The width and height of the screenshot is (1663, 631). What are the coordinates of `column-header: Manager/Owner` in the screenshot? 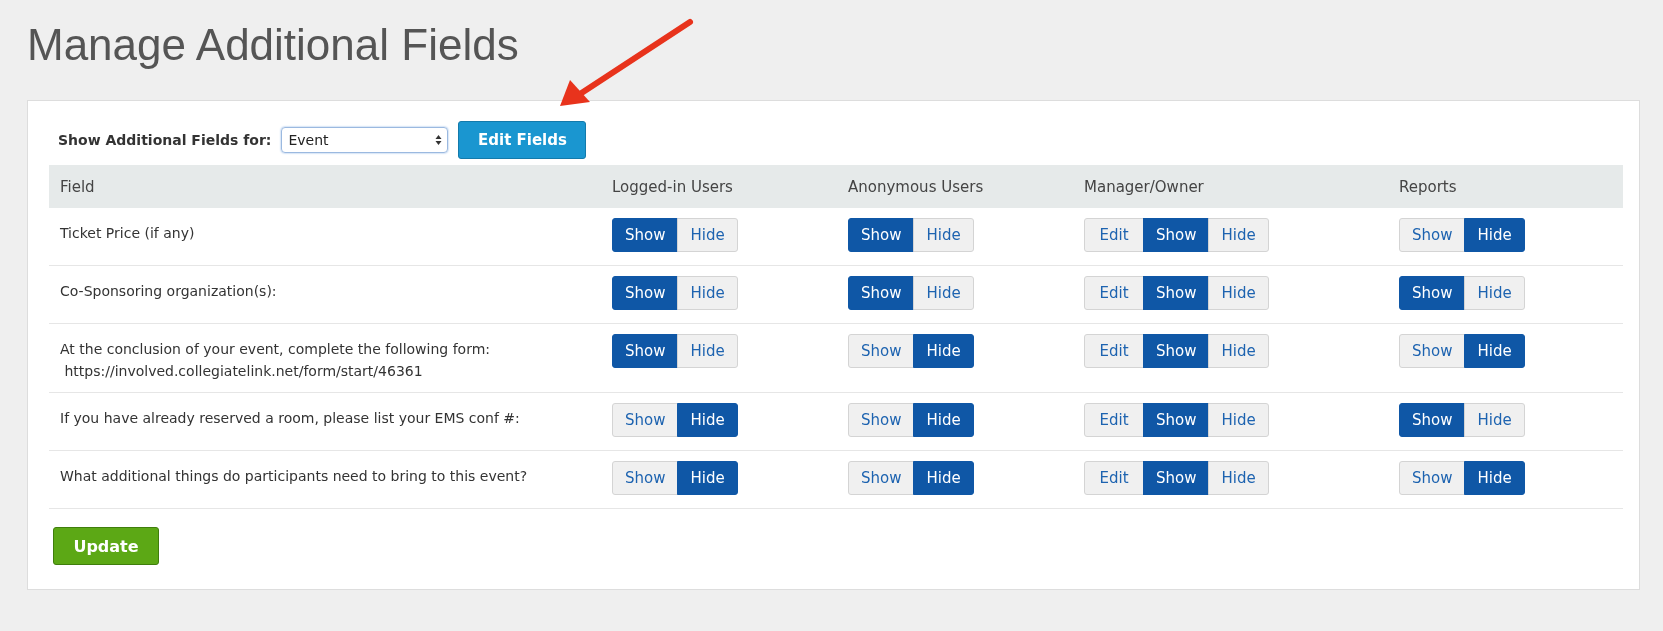 It's located at (1144, 186).